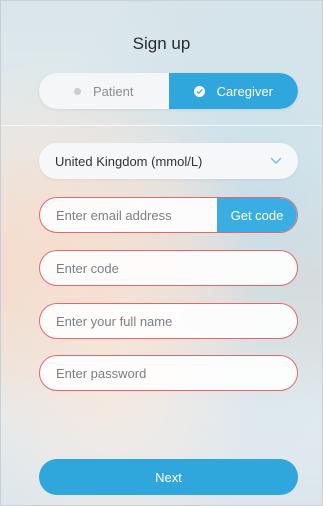 Image resolution: width=323 pixels, height=506 pixels. Describe the element at coordinates (113, 91) in the screenshot. I see `role-option-patient-label: Patient` at that location.